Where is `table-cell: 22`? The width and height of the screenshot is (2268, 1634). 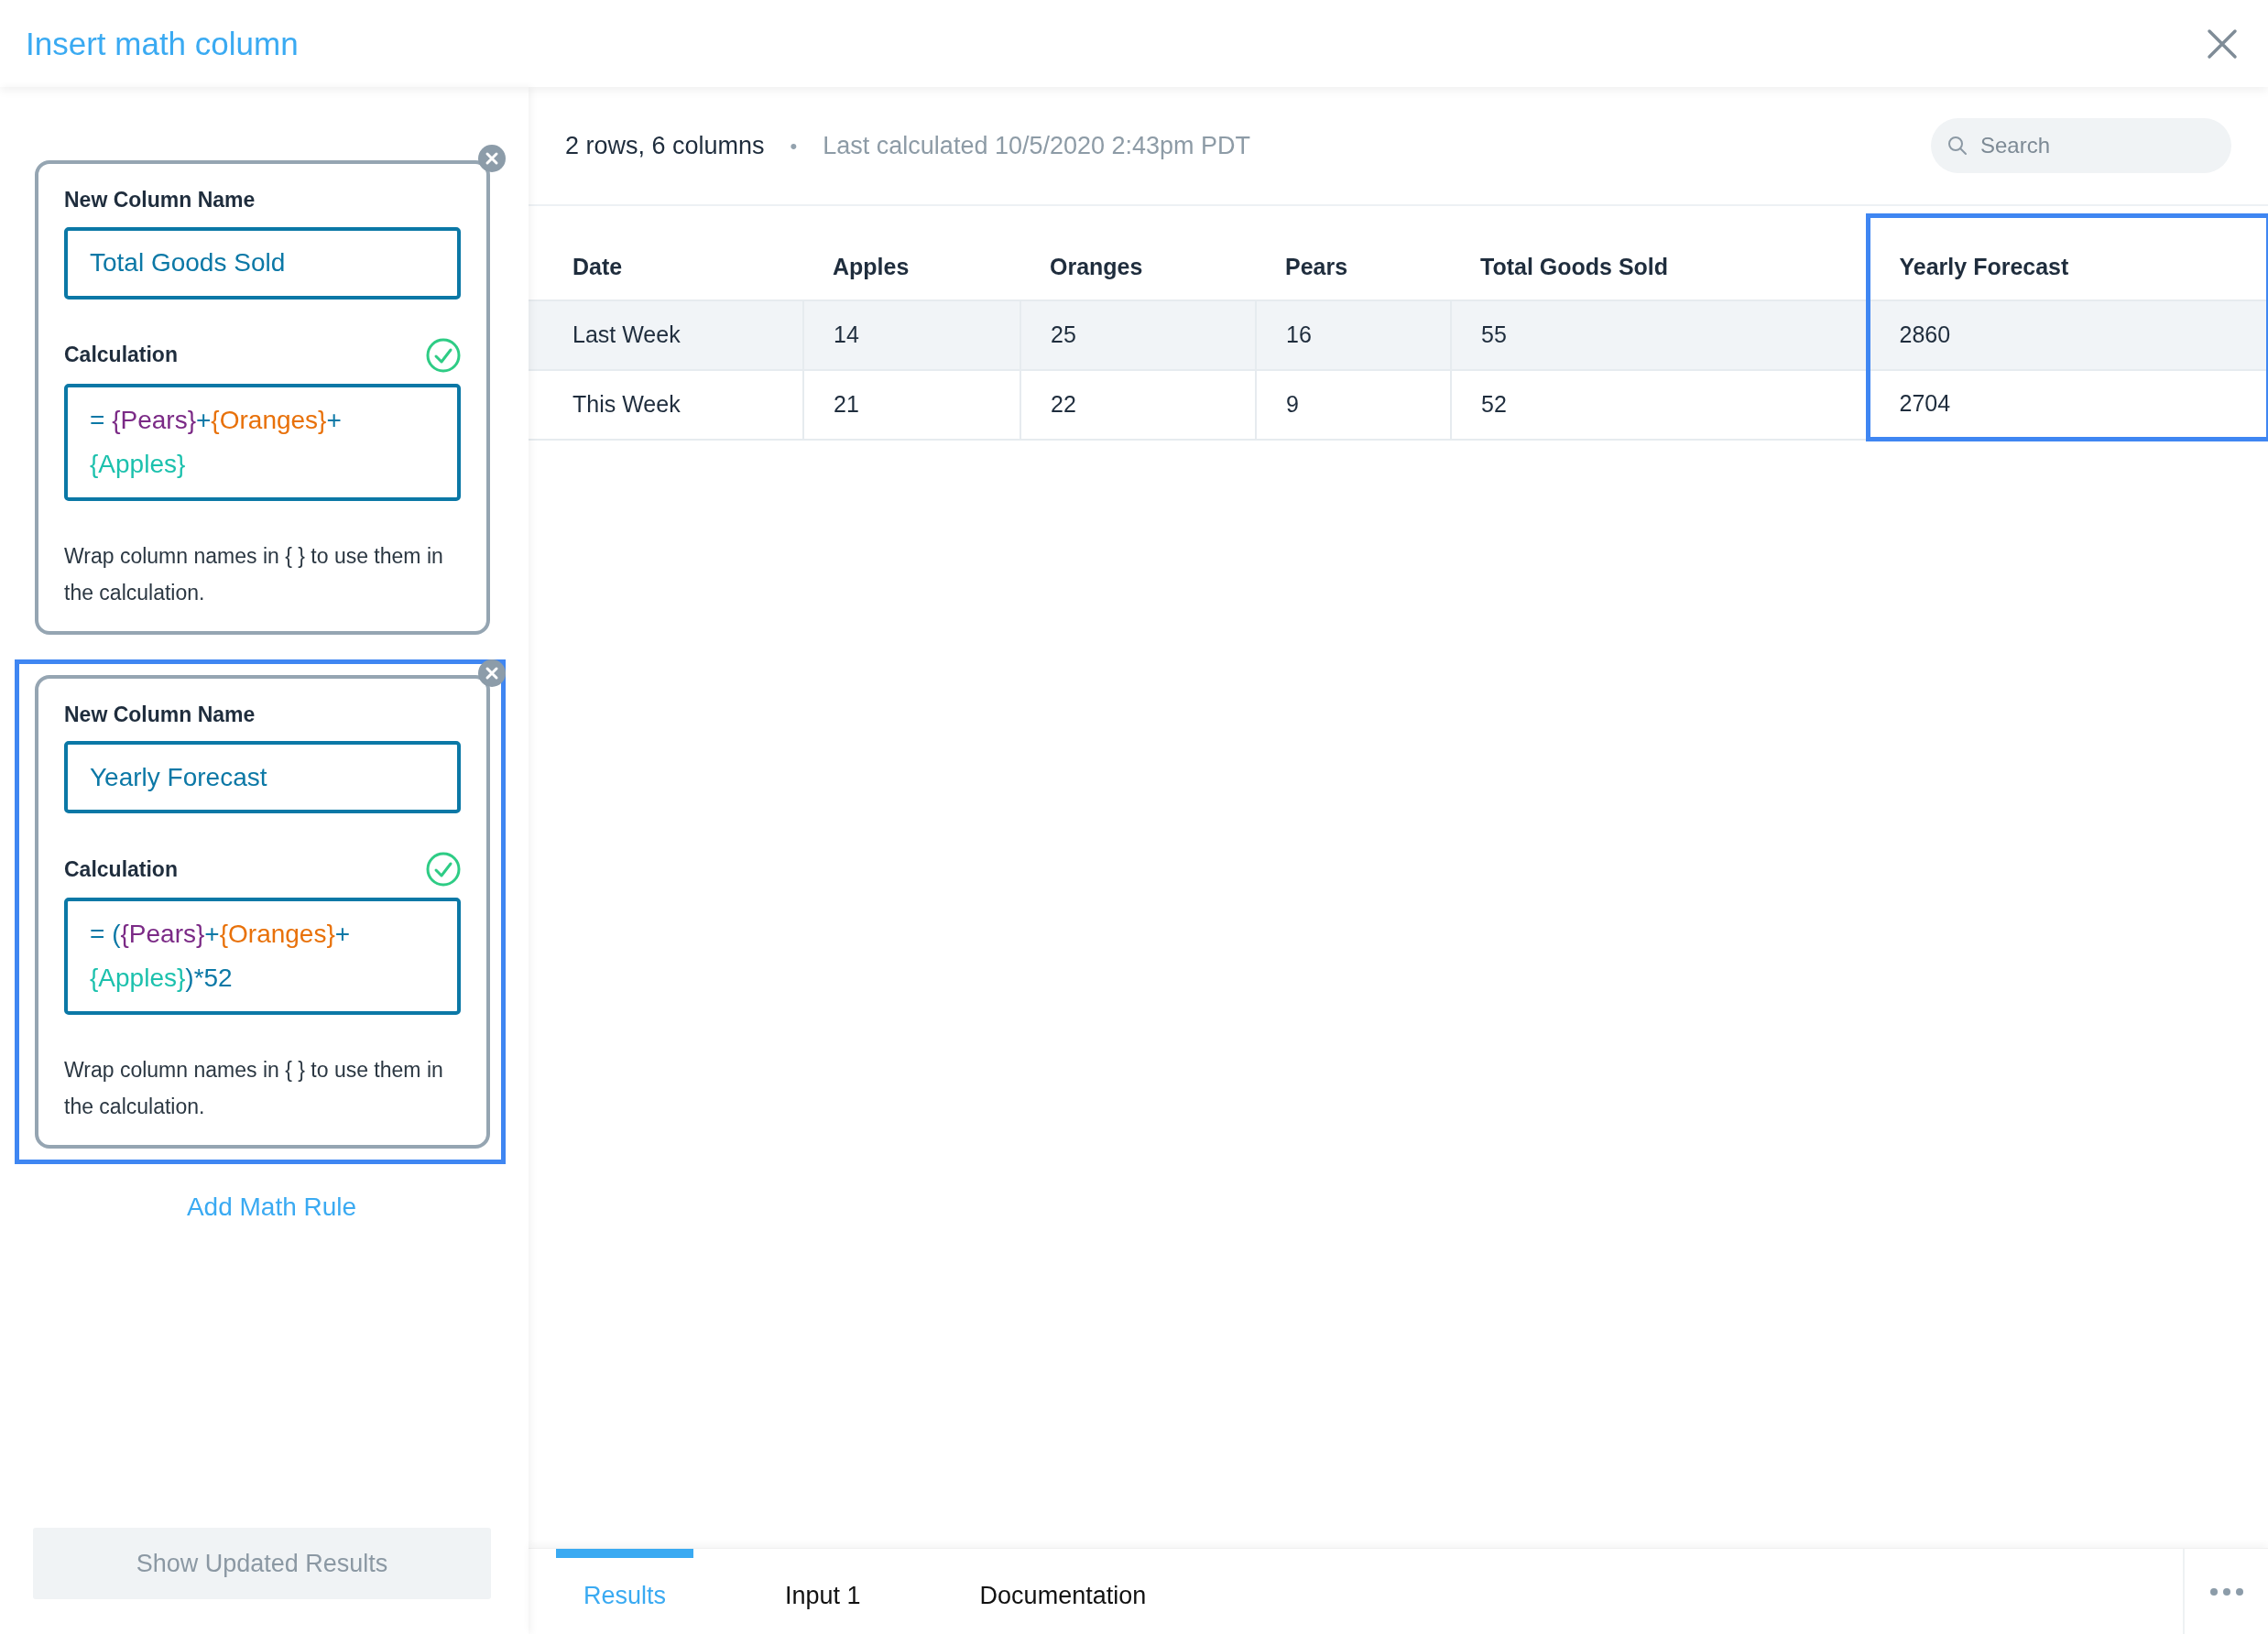
table-cell: 22 is located at coordinates (1138, 405).